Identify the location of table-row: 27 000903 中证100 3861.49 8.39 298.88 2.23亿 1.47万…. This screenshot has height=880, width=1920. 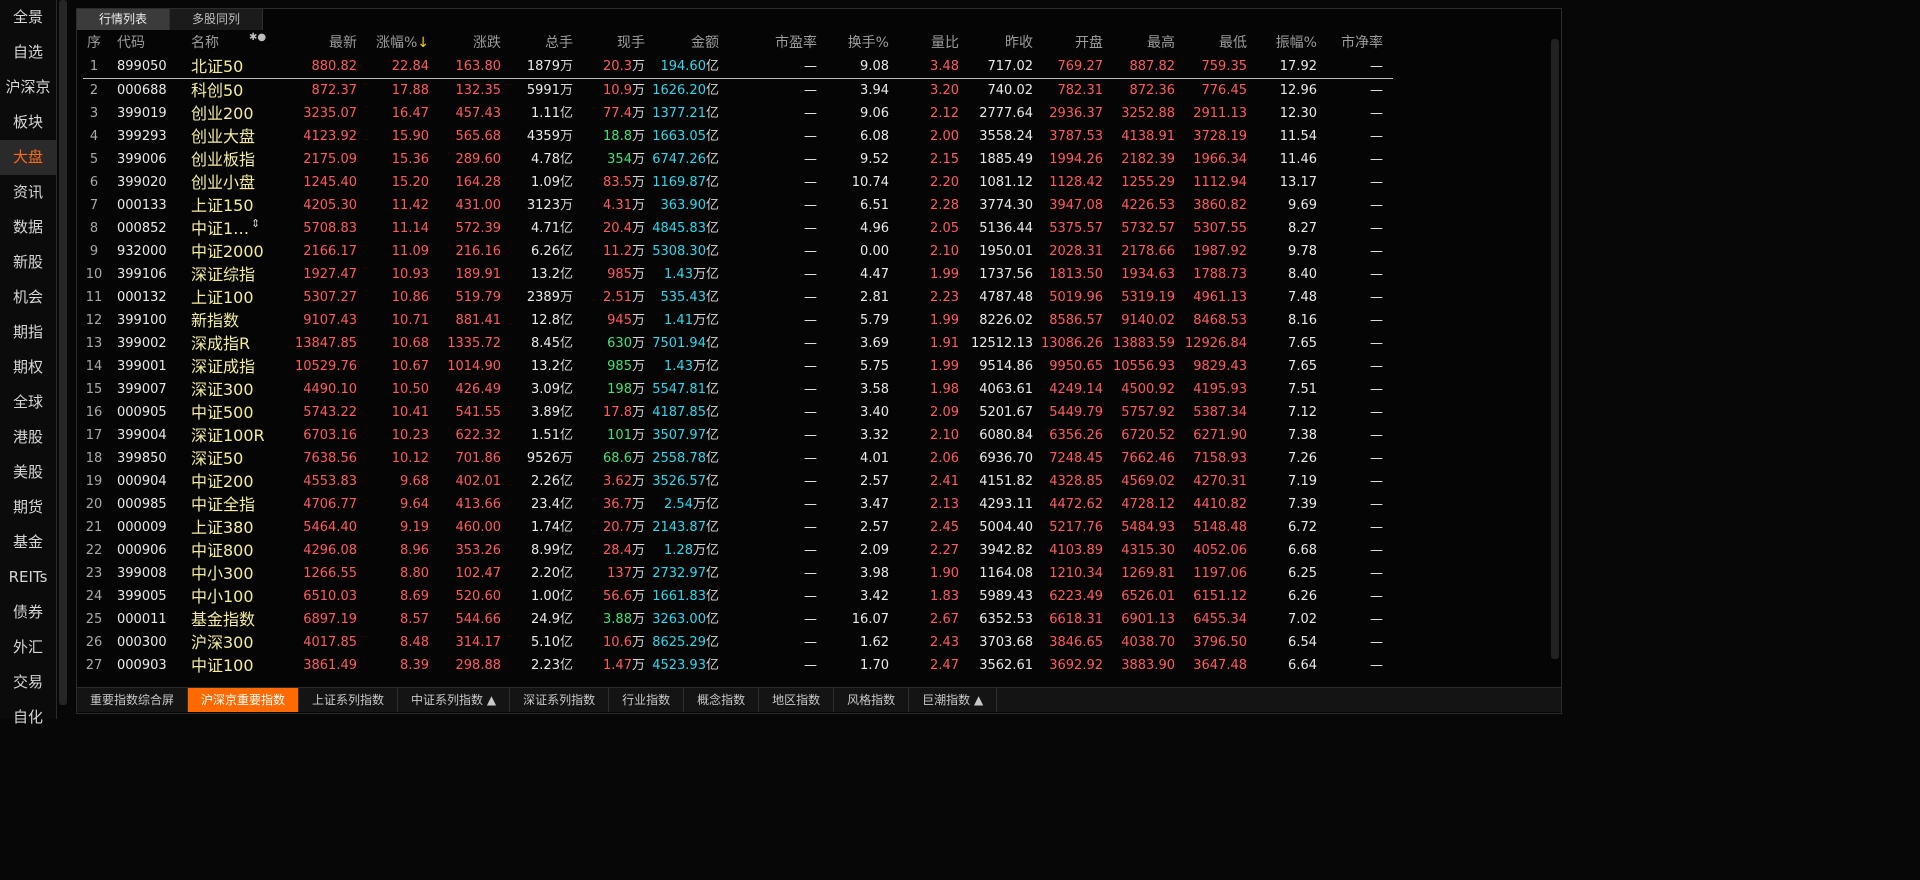
(738, 665).